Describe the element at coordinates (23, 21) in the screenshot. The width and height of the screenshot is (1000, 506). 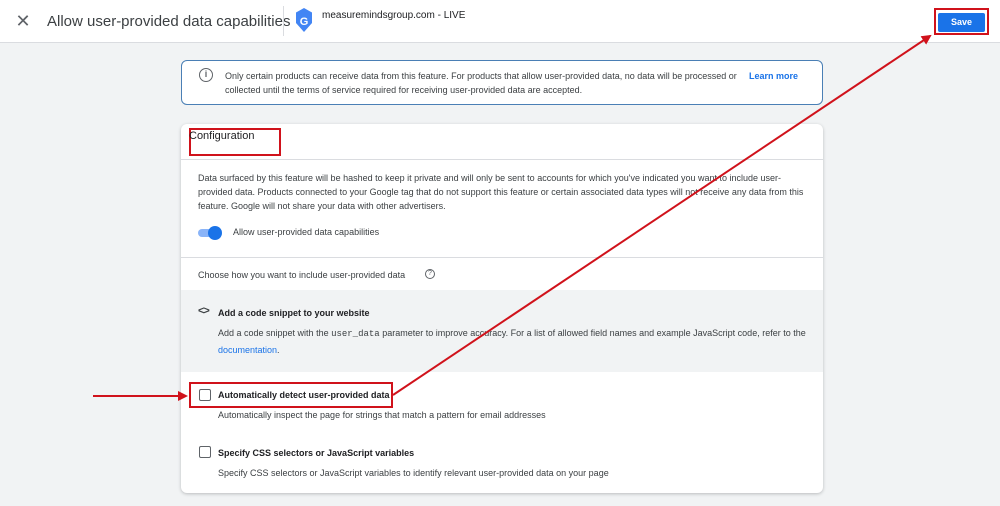
I see `close-icon: ✕` at that location.